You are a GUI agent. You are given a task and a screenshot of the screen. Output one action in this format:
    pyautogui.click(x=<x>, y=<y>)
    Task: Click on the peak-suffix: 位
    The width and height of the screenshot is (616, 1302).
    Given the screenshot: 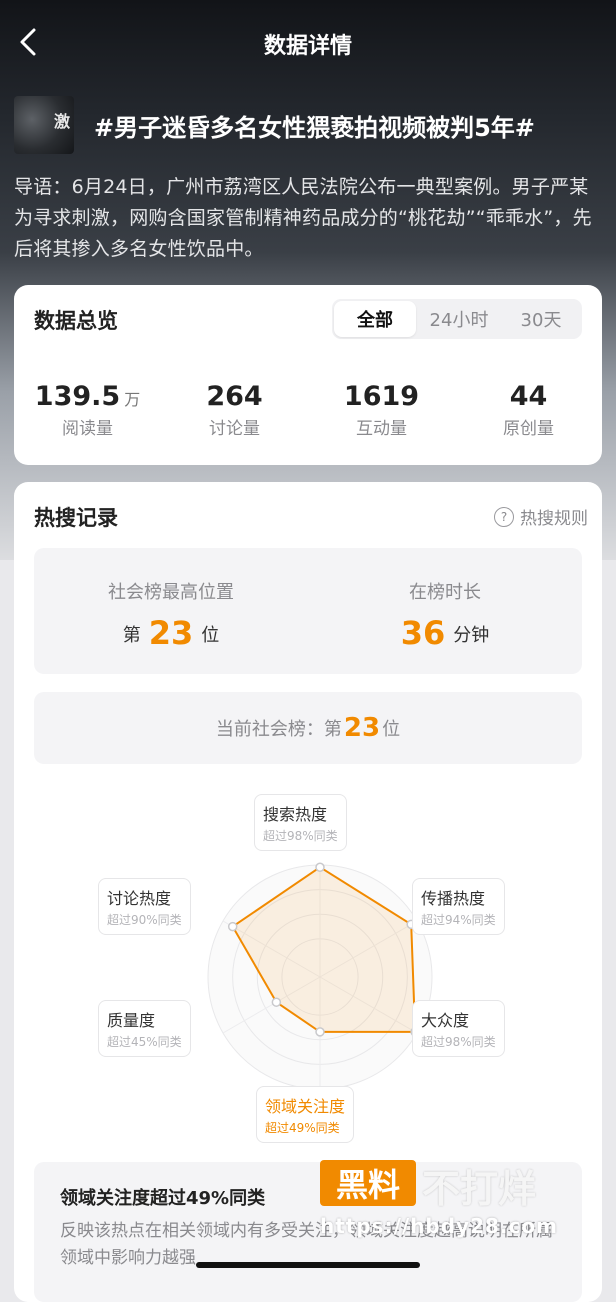 What is the action you would take?
    pyautogui.click(x=210, y=635)
    